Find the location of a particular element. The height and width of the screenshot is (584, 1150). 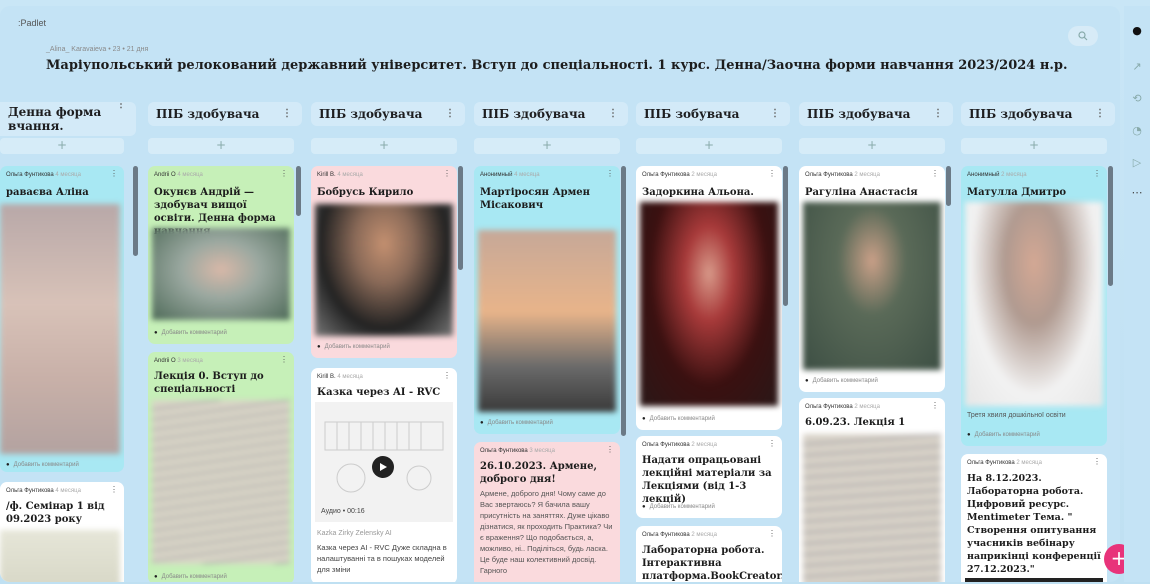

padlet-logo: :Padlet is located at coordinates (32, 23).